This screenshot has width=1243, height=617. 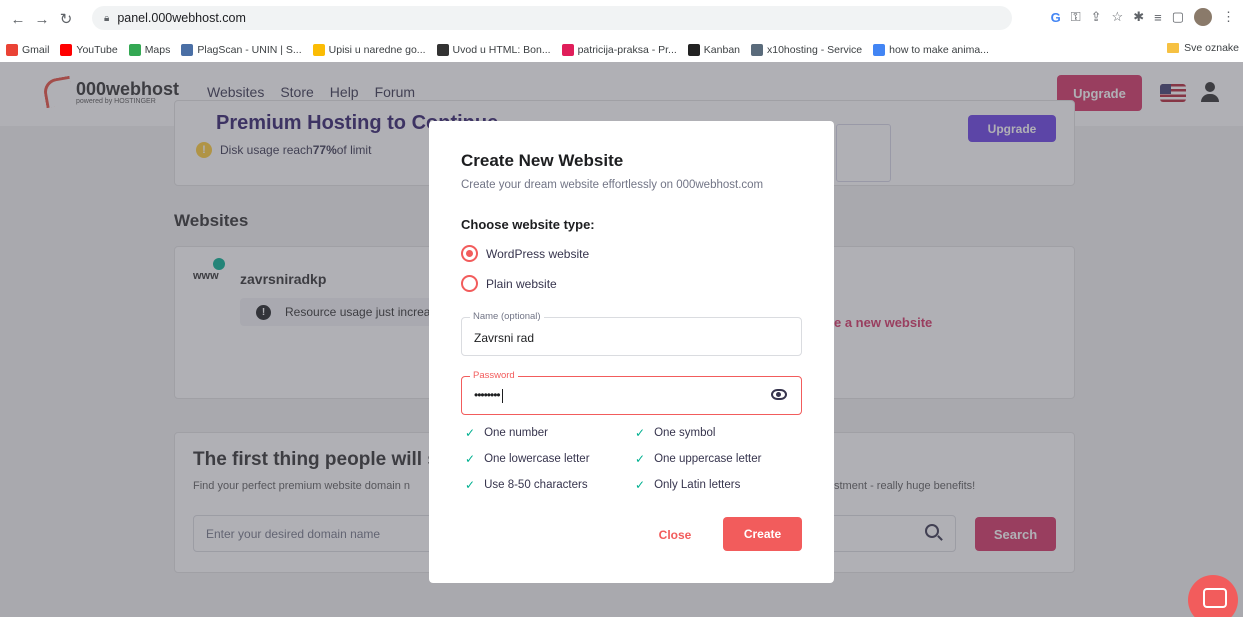 I want to click on rule-uppercase-label: One uppercase letter, so click(x=708, y=459).